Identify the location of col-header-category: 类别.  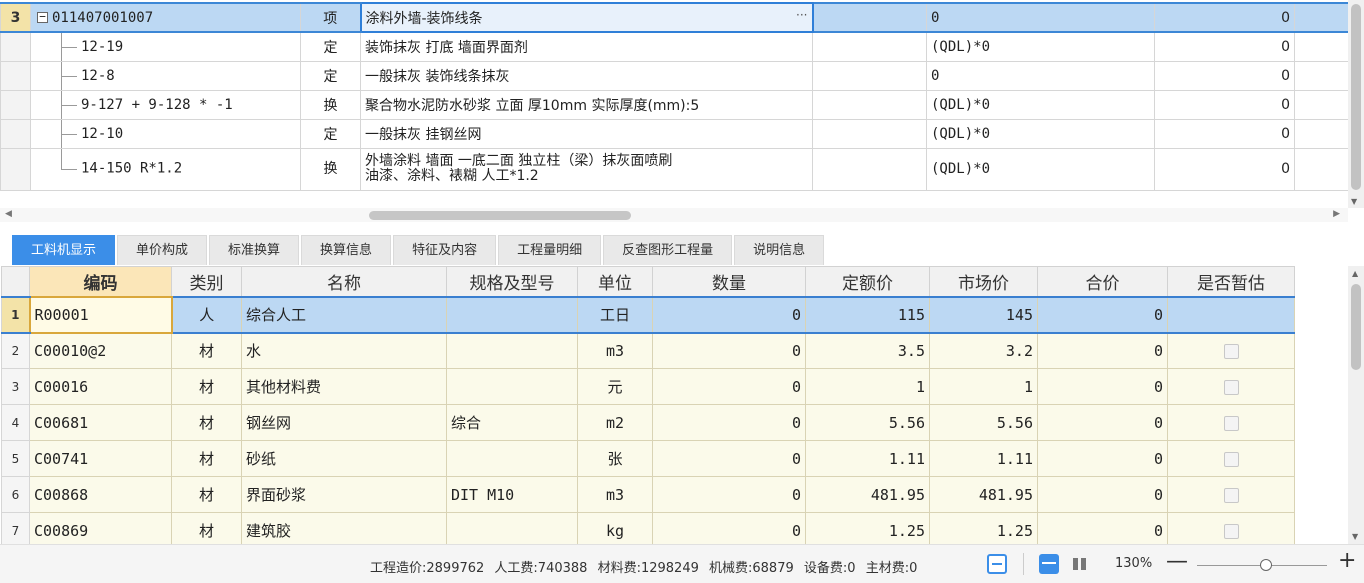
(206, 281).